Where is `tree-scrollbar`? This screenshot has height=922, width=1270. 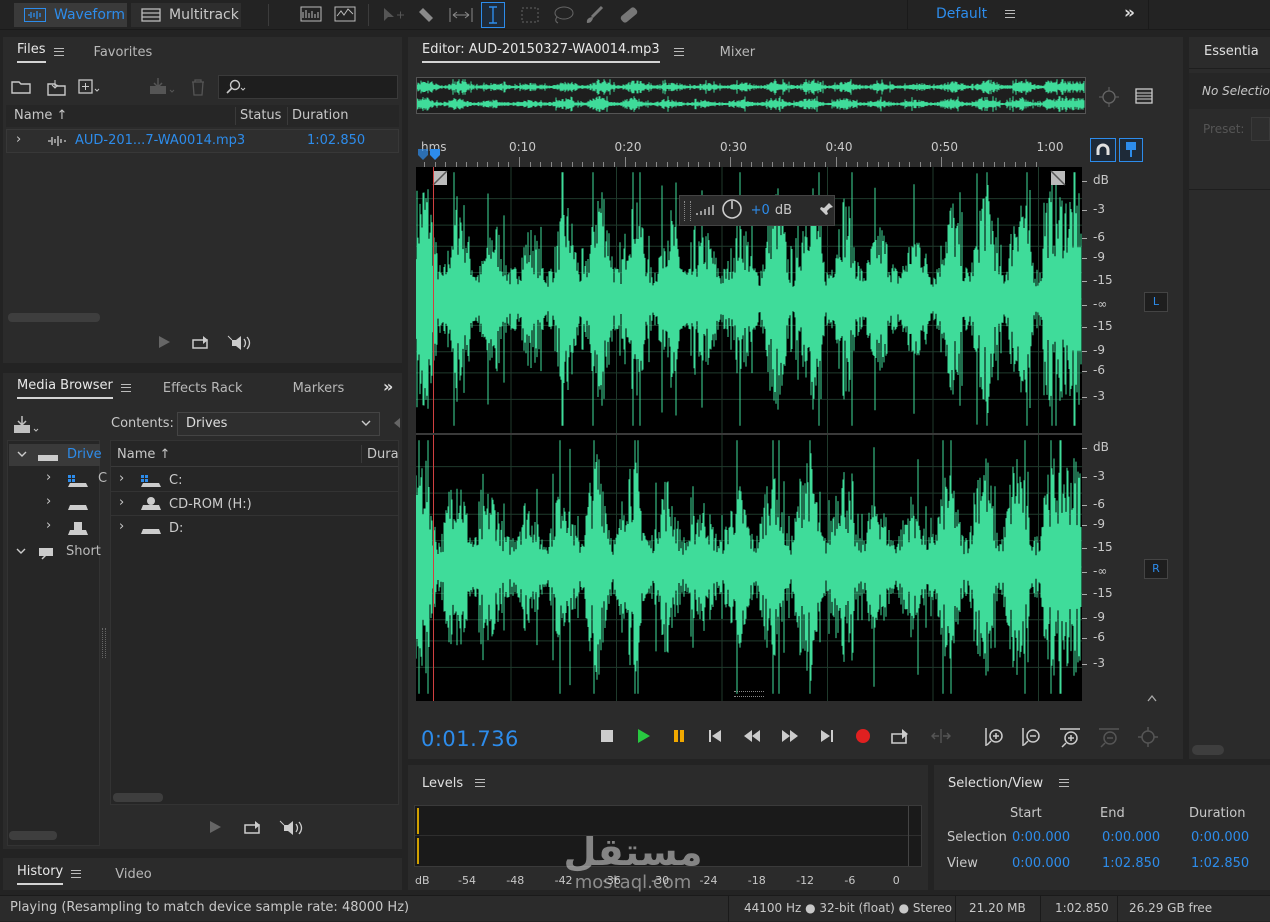 tree-scrollbar is located at coordinates (33, 835).